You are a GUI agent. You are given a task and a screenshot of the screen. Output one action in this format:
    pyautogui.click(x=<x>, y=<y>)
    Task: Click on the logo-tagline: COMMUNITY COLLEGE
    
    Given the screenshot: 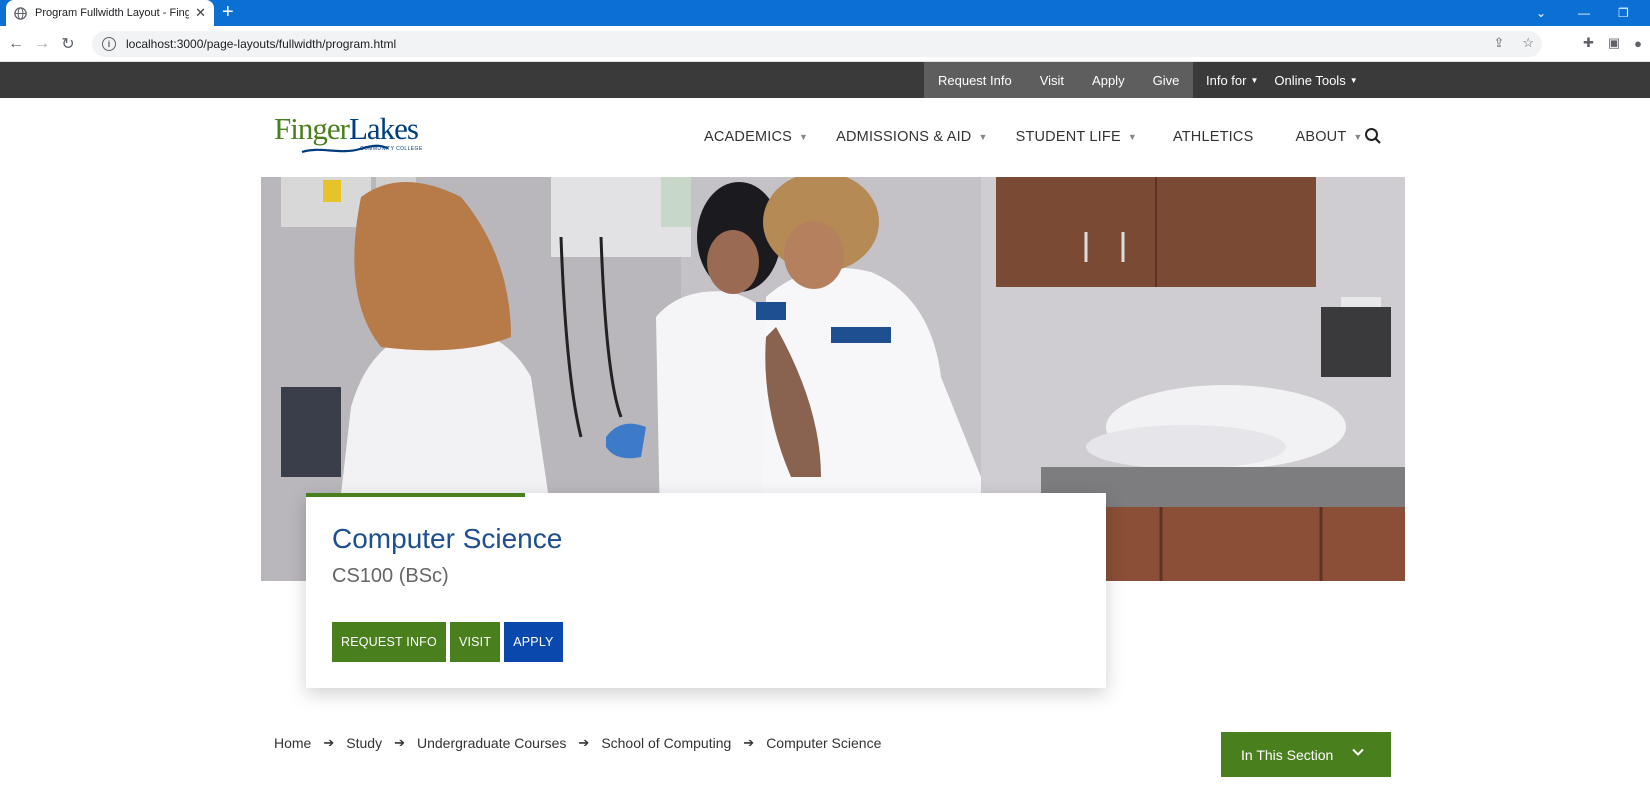 What is the action you would take?
    pyautogui.click(x=391, y=149)
    